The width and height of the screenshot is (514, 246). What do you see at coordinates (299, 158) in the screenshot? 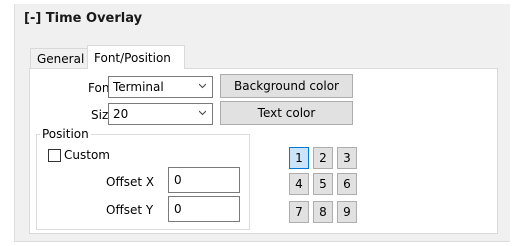
I see `anchor-button-1: 1` at bounding box center [299, 158].